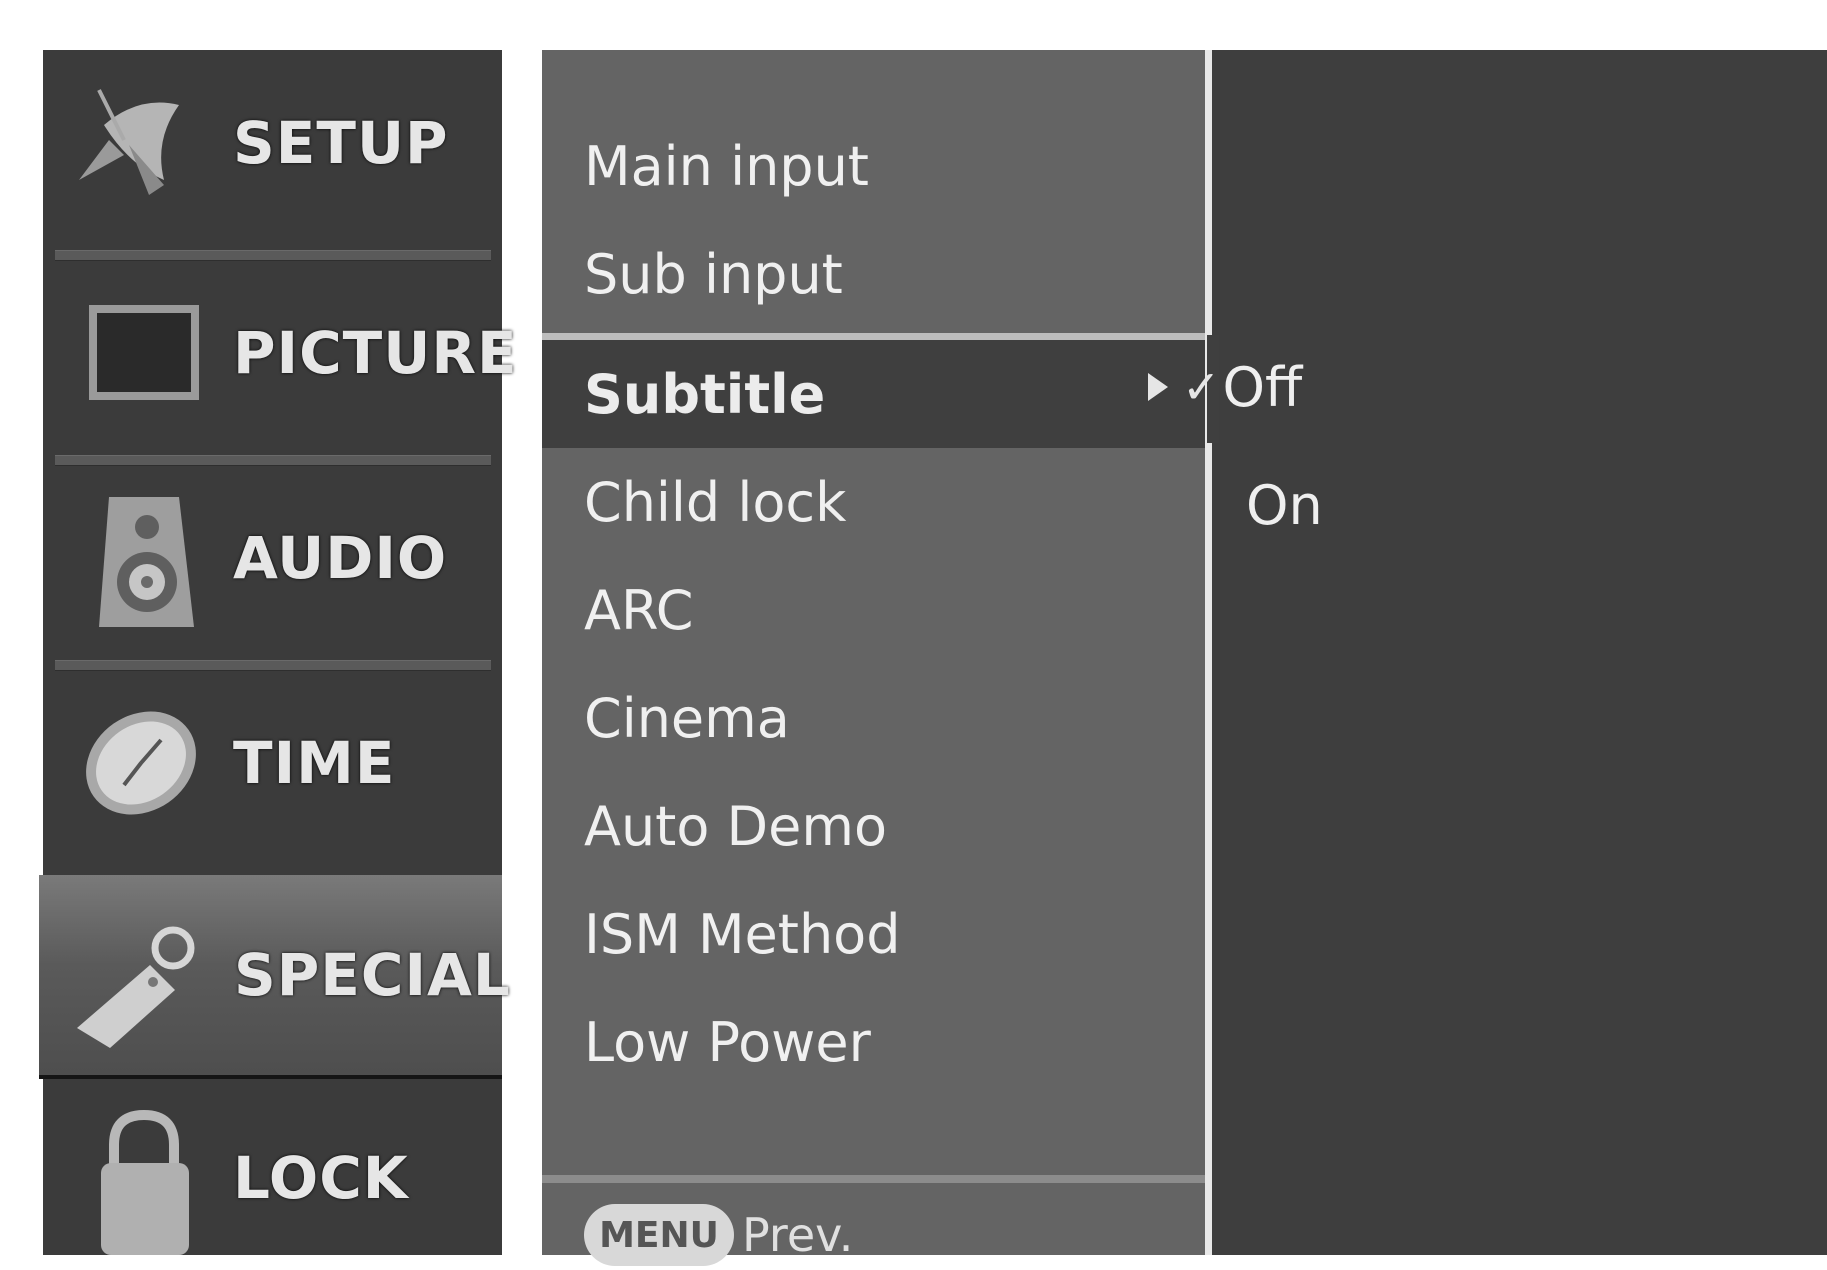 The width and height of the screenshot is (1827, 1270). I want to click on satellite-icon, so click(139, 145).